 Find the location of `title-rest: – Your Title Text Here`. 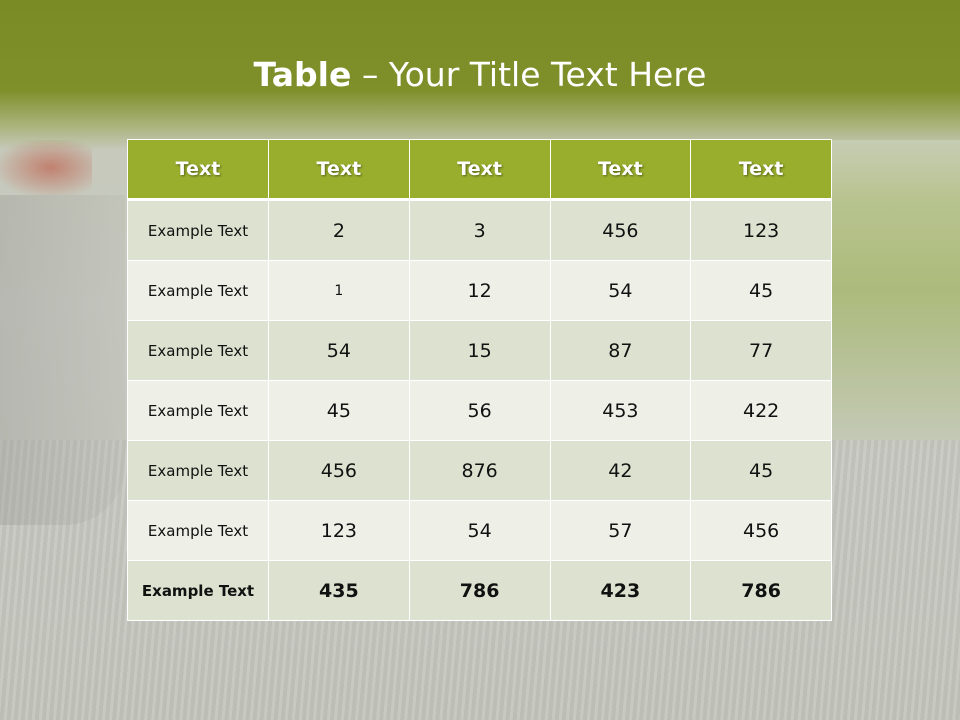

title-rest: – Your Title Text Here is located at coordinates (529, 74).